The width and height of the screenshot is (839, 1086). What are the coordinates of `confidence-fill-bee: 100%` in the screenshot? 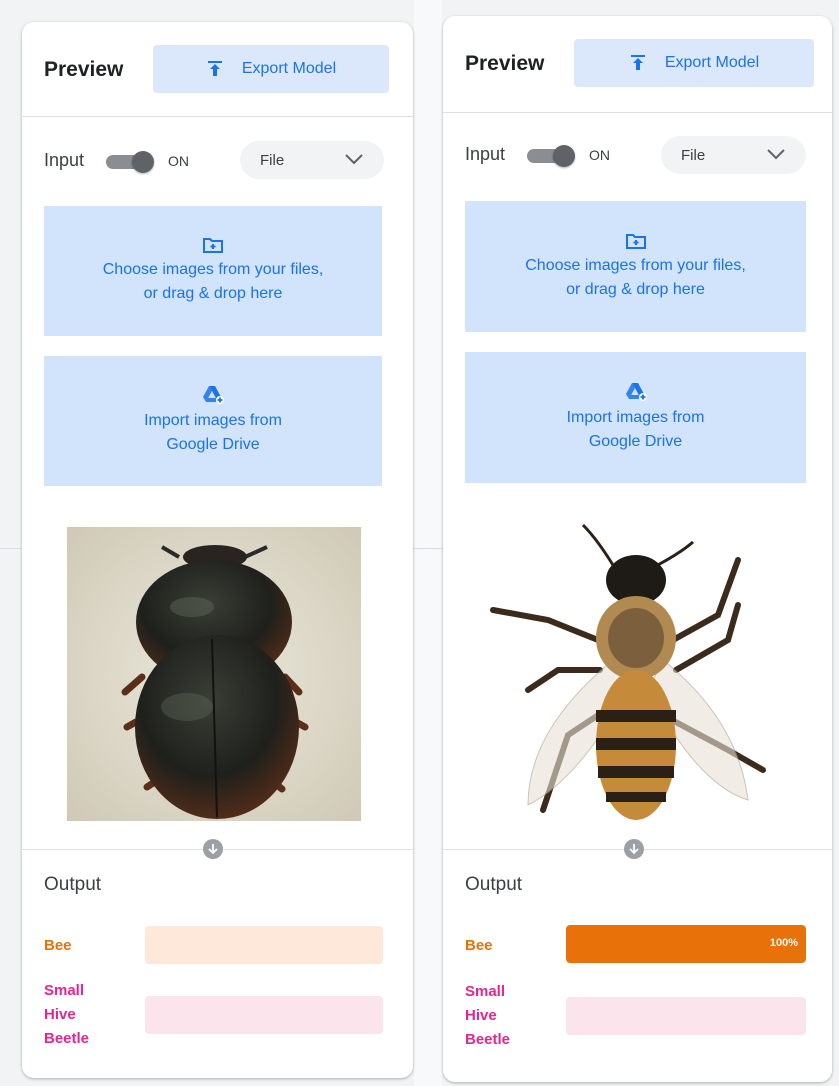 It's located at (686, 944).